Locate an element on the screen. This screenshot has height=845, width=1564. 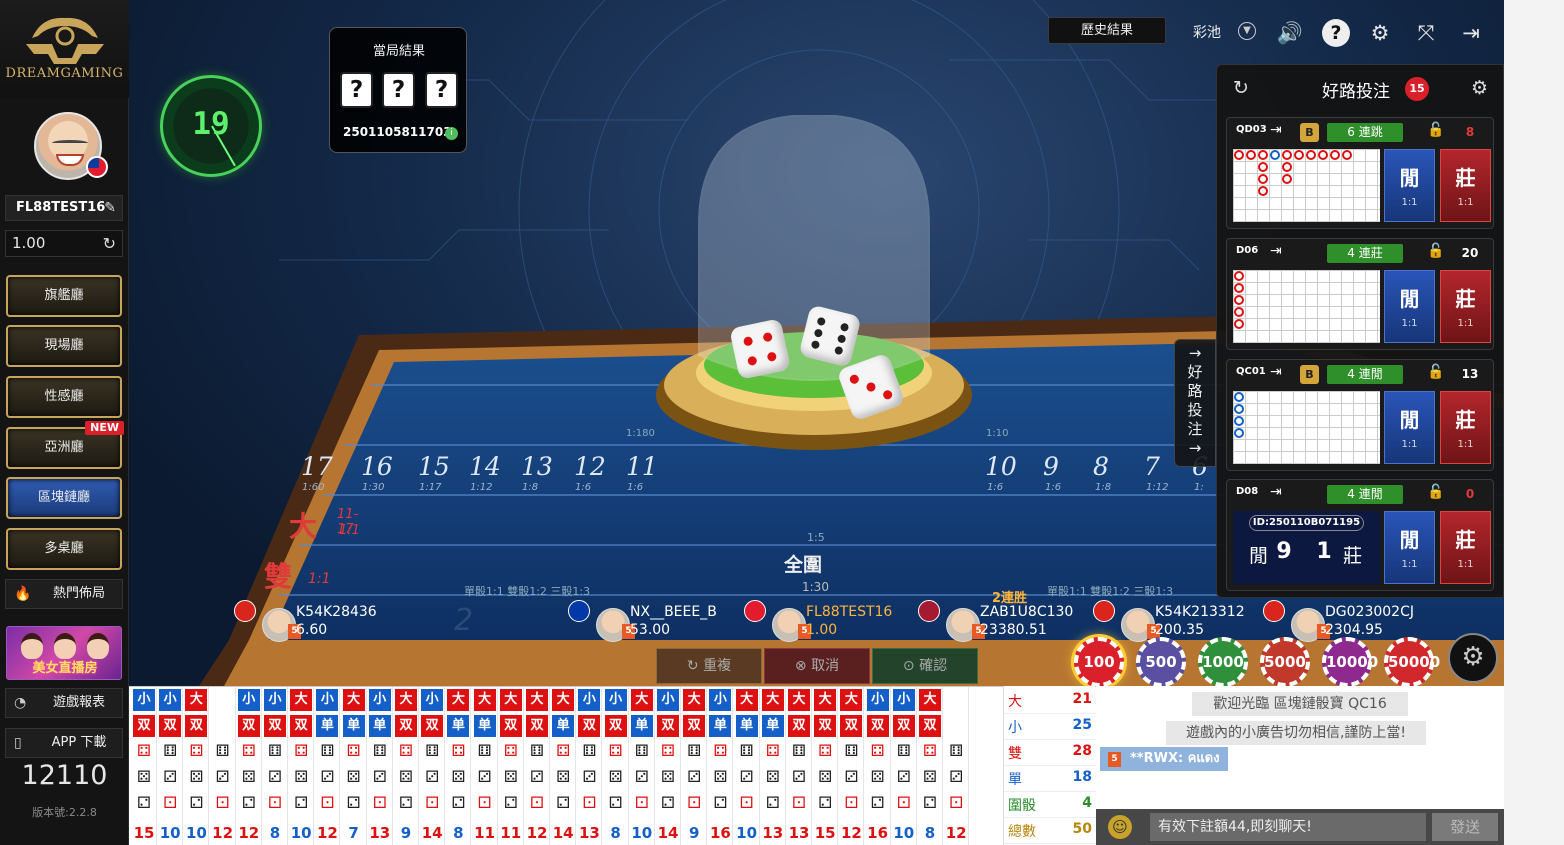
hall-asia: 亞洲廳 NEW is located at coordinates (65, 445).